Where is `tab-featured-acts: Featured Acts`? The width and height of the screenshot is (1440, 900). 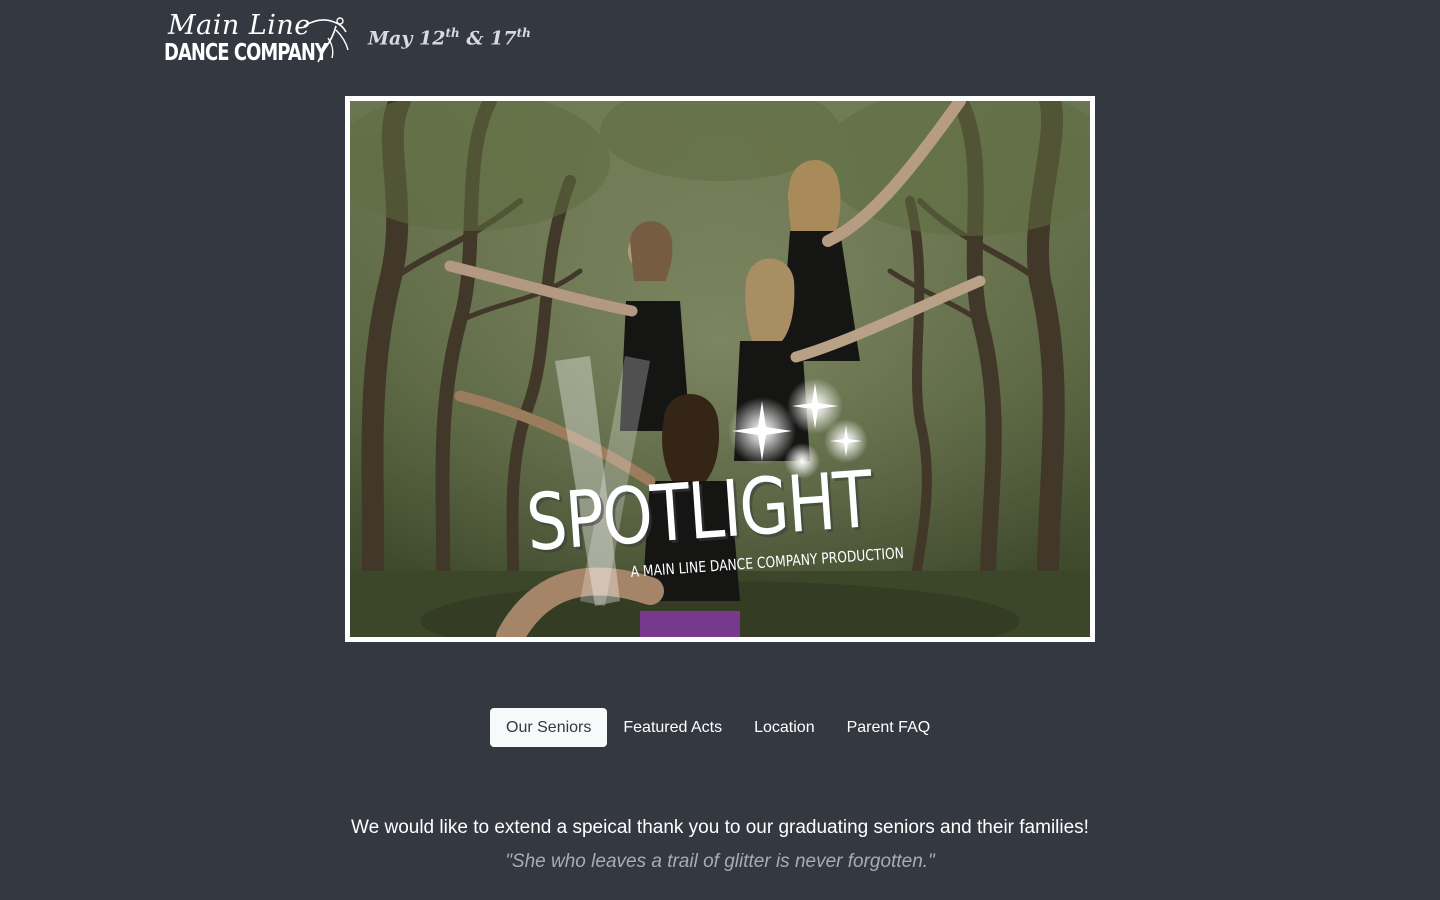 tab-featured-acts: Featured Acts is located at coordinates (672, 727).